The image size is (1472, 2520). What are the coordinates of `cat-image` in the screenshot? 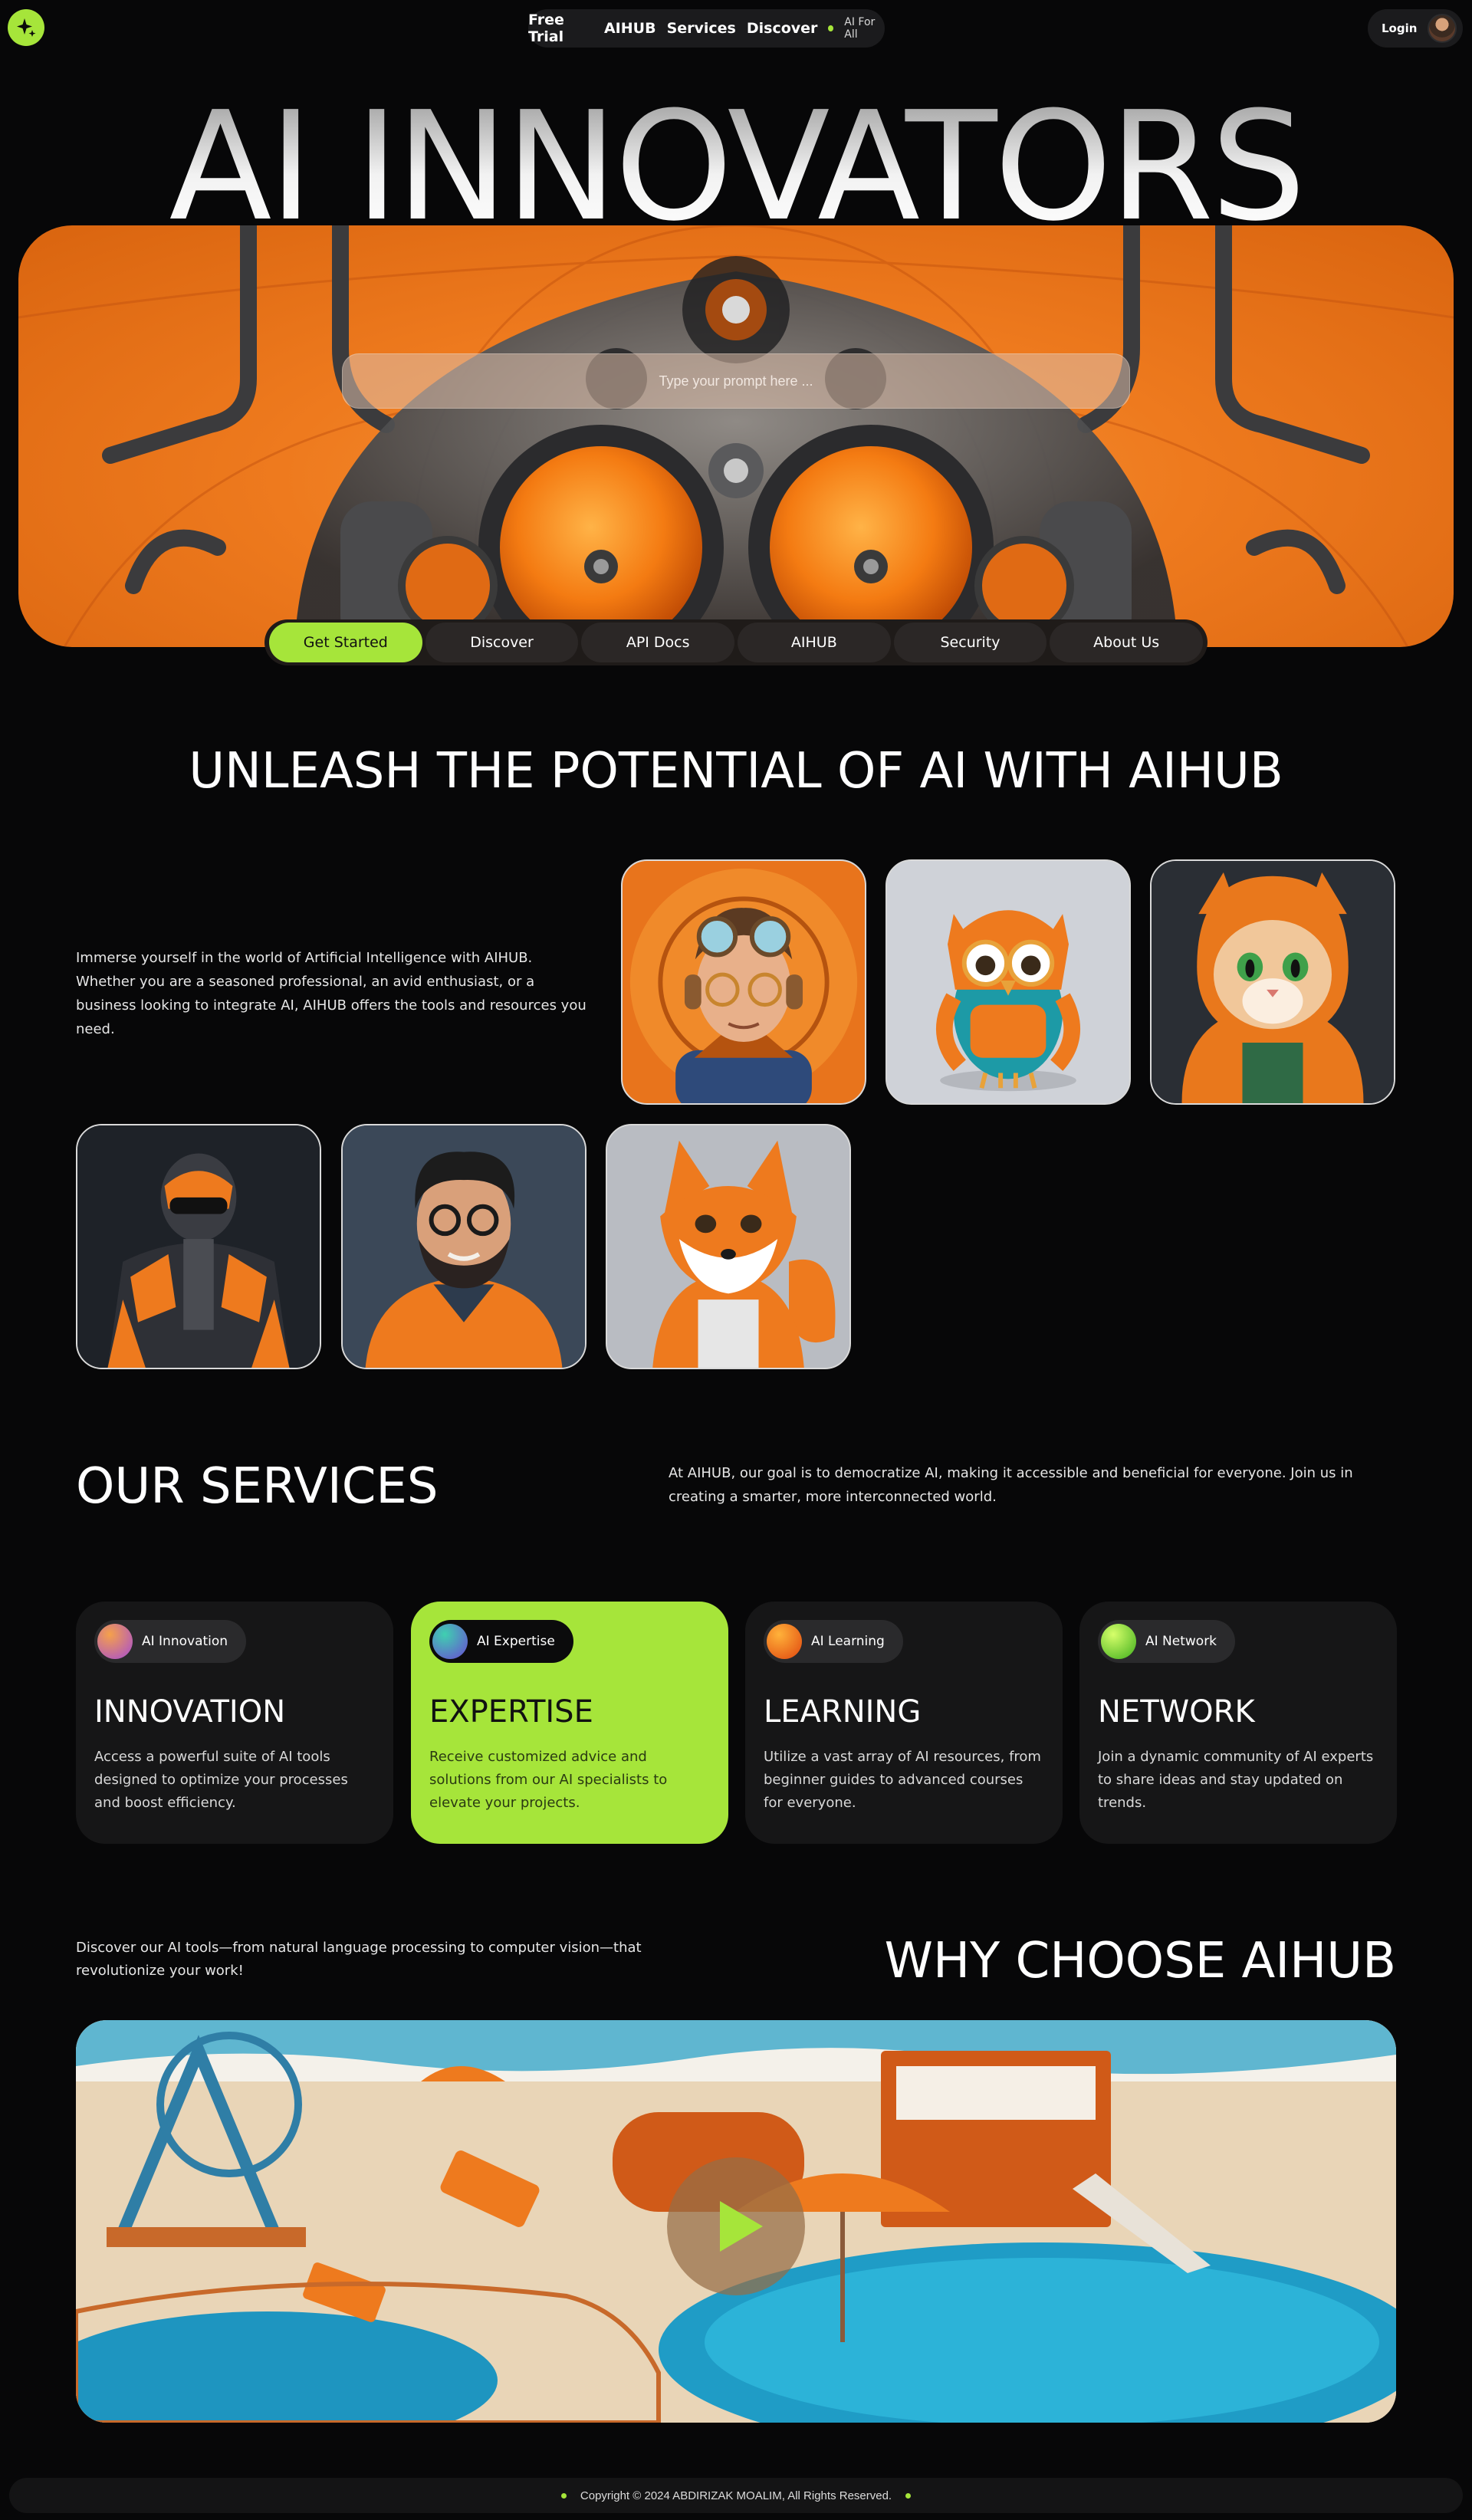 It's located at (1273, 982).